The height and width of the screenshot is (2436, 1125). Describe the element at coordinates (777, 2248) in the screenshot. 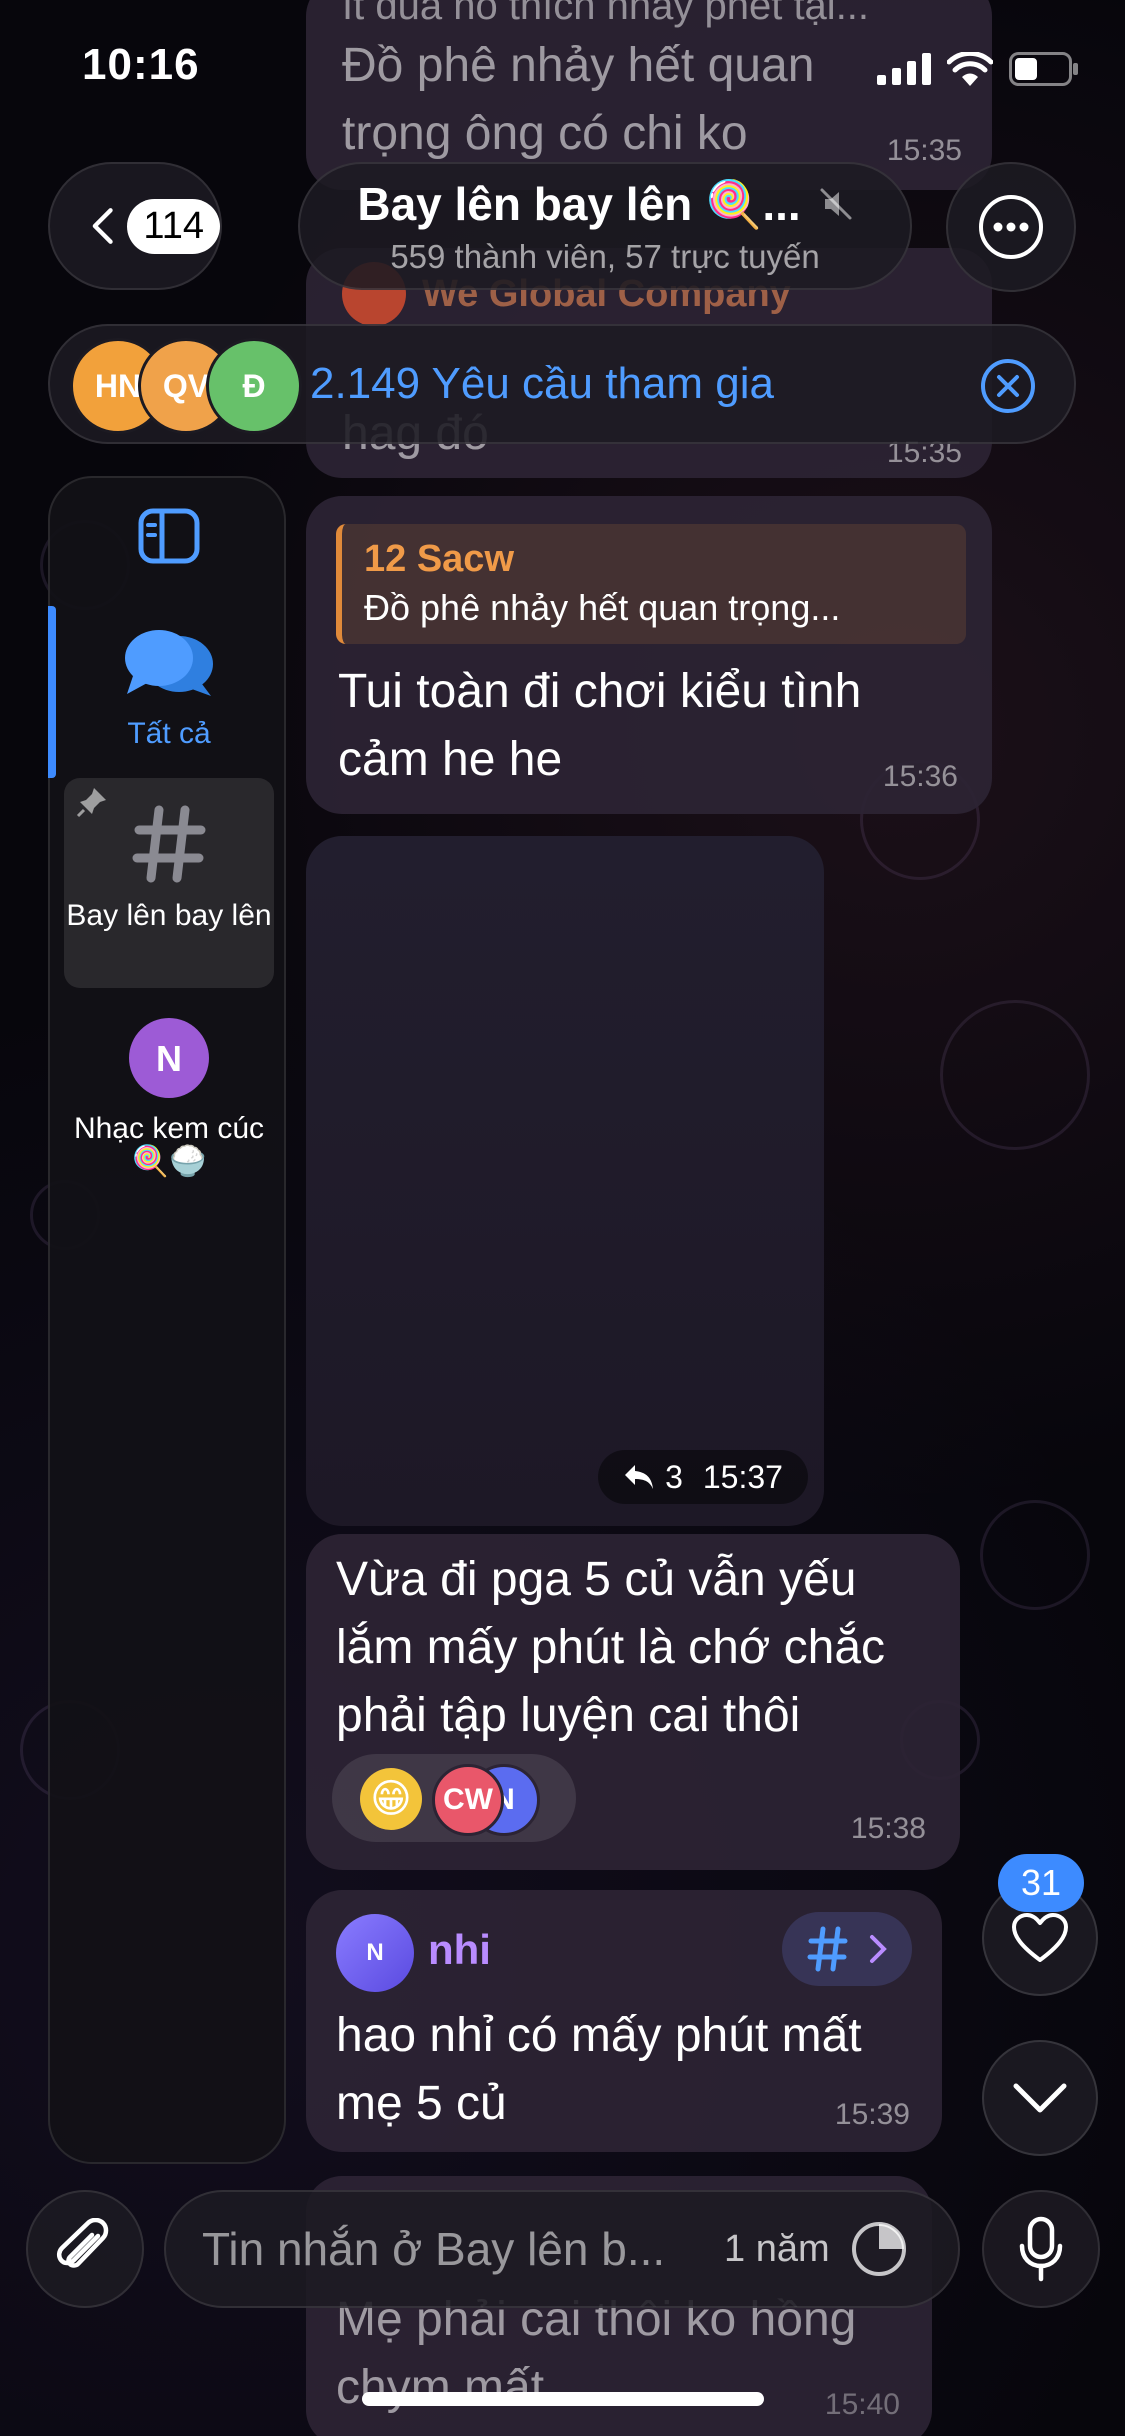

I see `auto-delete-timer-label: 1 năm` at that location.